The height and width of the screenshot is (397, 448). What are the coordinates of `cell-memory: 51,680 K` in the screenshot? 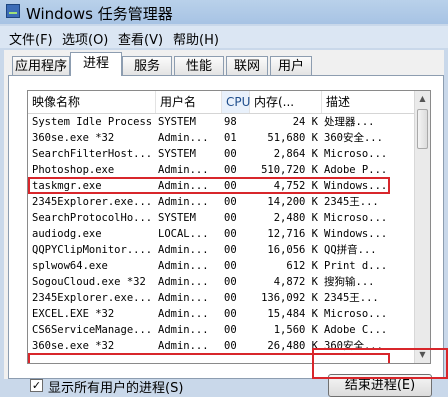 It's located at (292, 138).